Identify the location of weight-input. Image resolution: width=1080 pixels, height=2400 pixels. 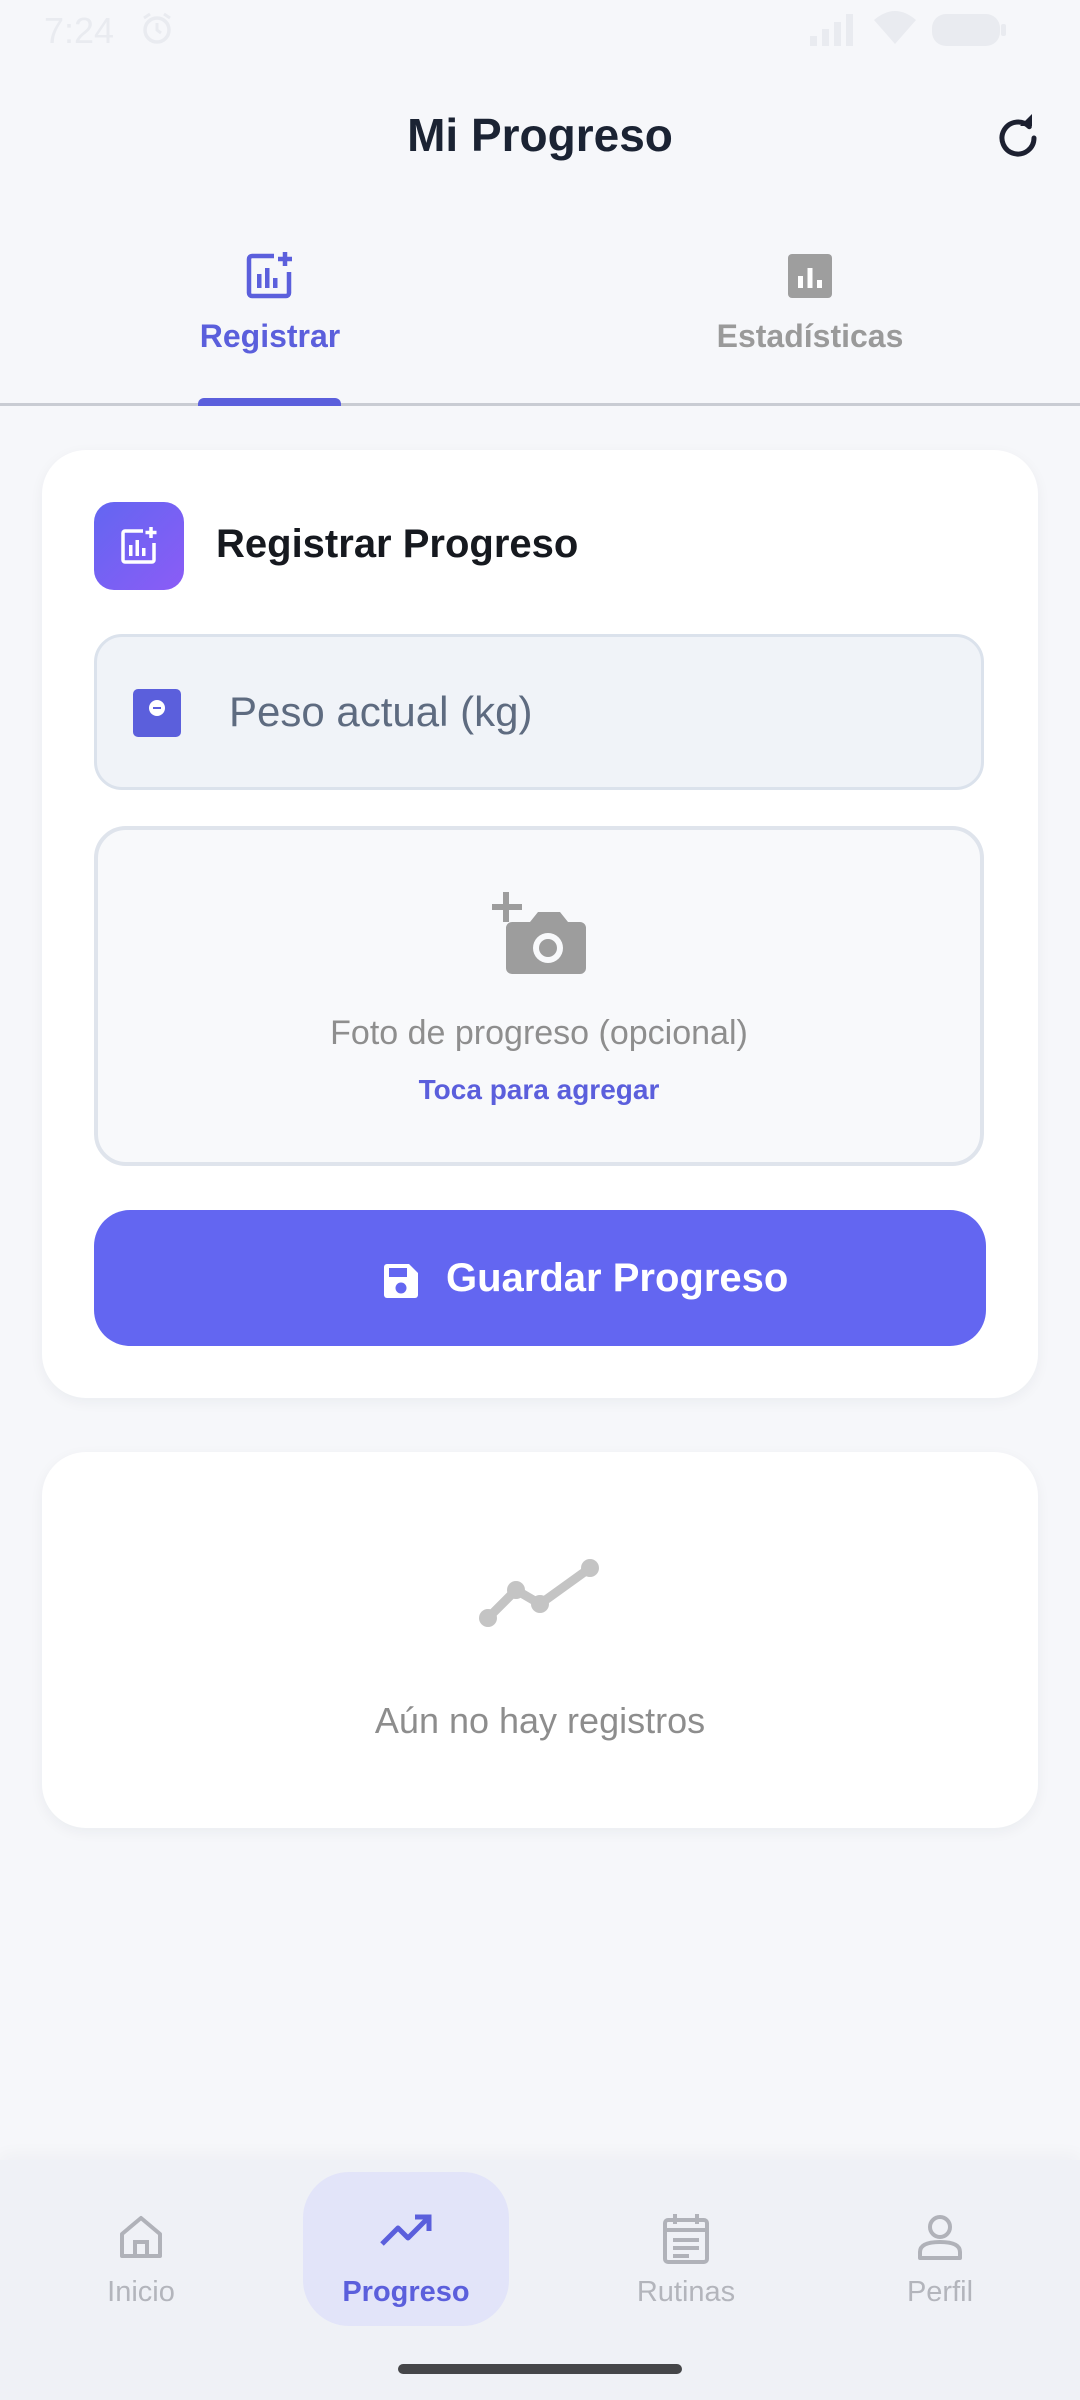
(589, 712).